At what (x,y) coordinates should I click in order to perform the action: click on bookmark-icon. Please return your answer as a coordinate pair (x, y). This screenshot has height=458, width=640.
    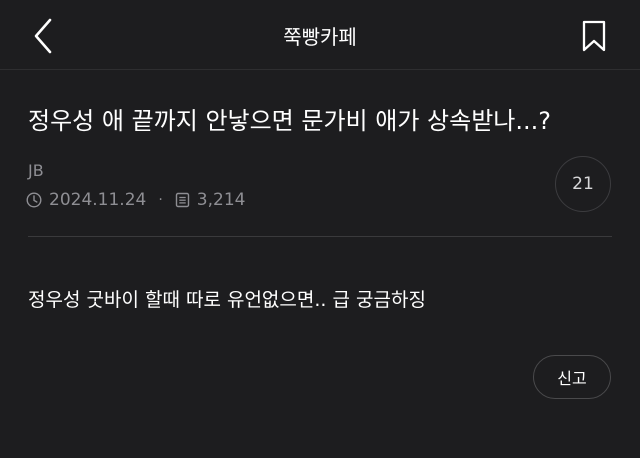
    Looking at the image, I should click on (594, 36).